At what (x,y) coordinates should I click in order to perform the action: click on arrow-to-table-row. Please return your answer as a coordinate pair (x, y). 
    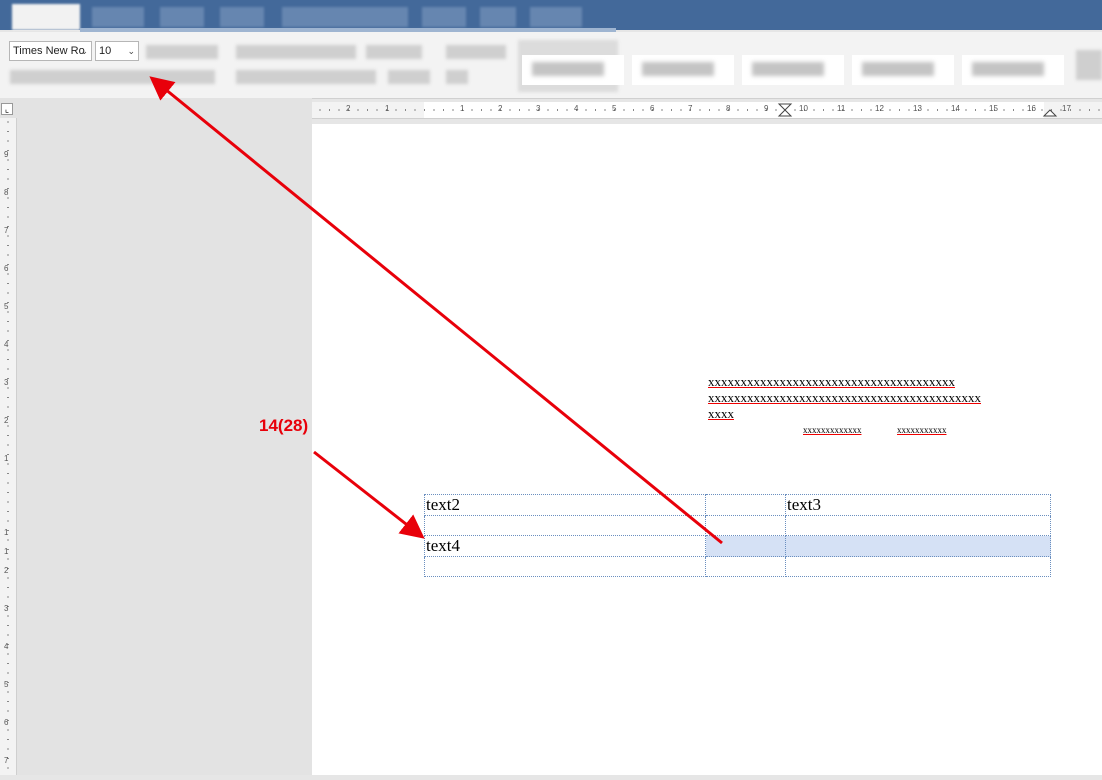
    Looking at the image, I should click on (369, 494).